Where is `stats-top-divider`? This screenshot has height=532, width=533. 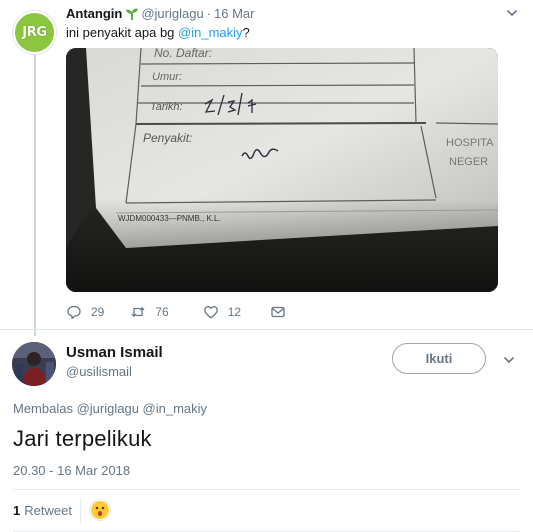 stats-top-divider is located at coordinates (266, 489).